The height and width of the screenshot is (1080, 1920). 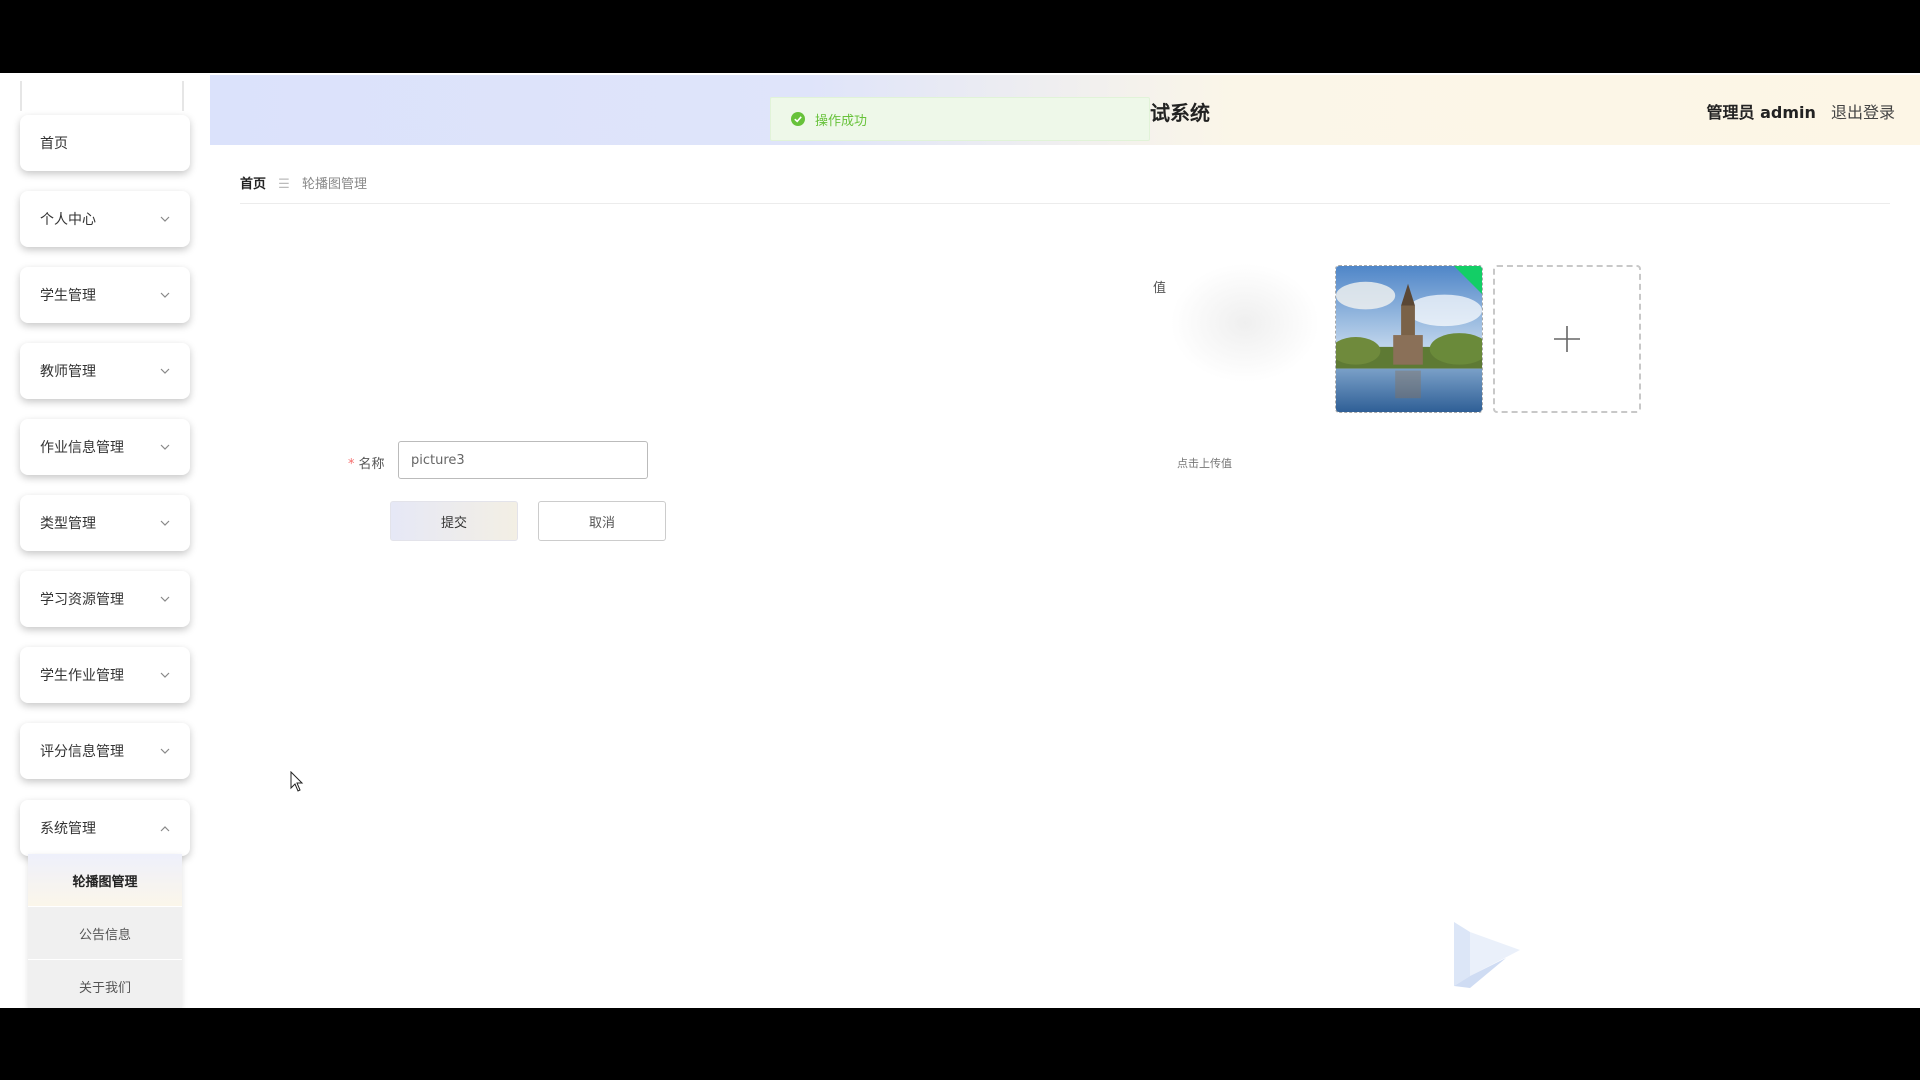 What do you see at coordinates (454, 521) in the screenshot?
I see `submit-button: 提交` at bounding box center [454, 521].